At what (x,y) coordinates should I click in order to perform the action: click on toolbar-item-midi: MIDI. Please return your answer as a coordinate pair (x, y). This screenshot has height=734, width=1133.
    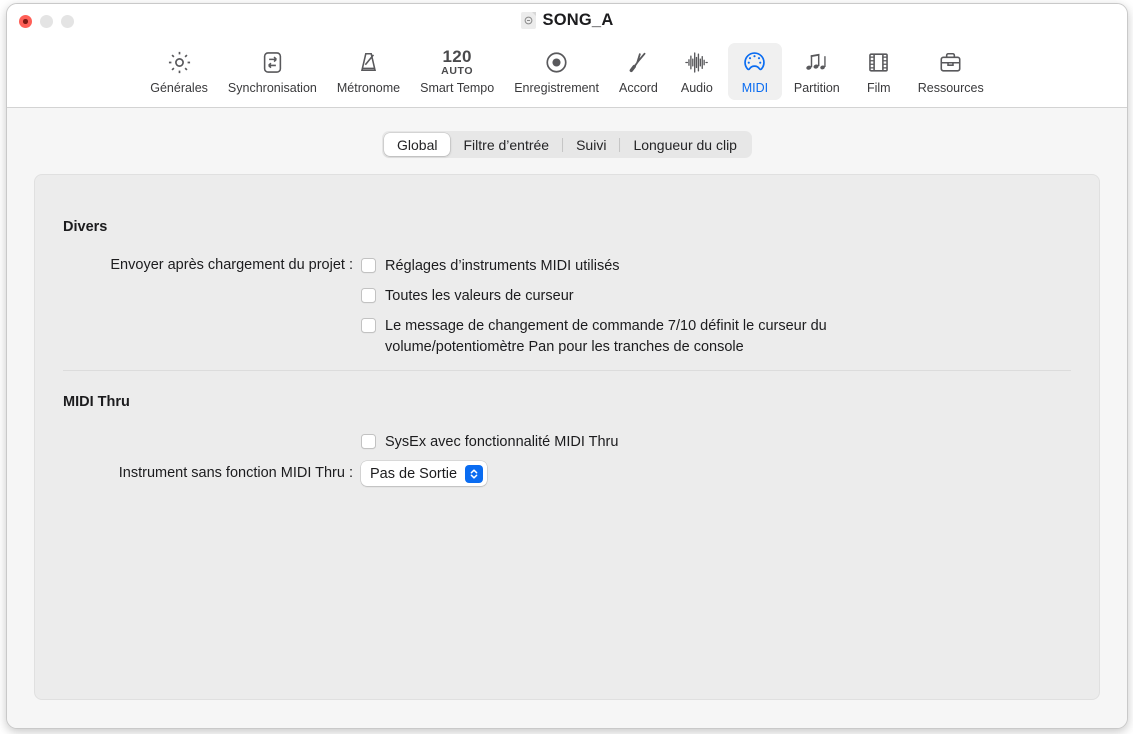
    Looking at the image, I should click on (754, 71).